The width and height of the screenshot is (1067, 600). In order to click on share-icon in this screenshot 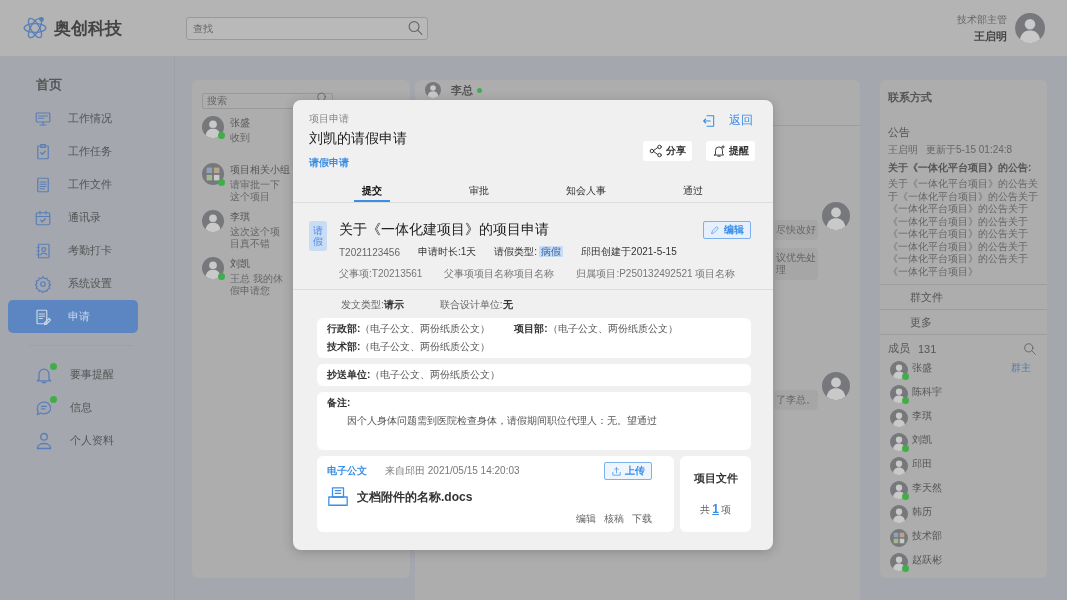, I will do `click(656, 151)`.